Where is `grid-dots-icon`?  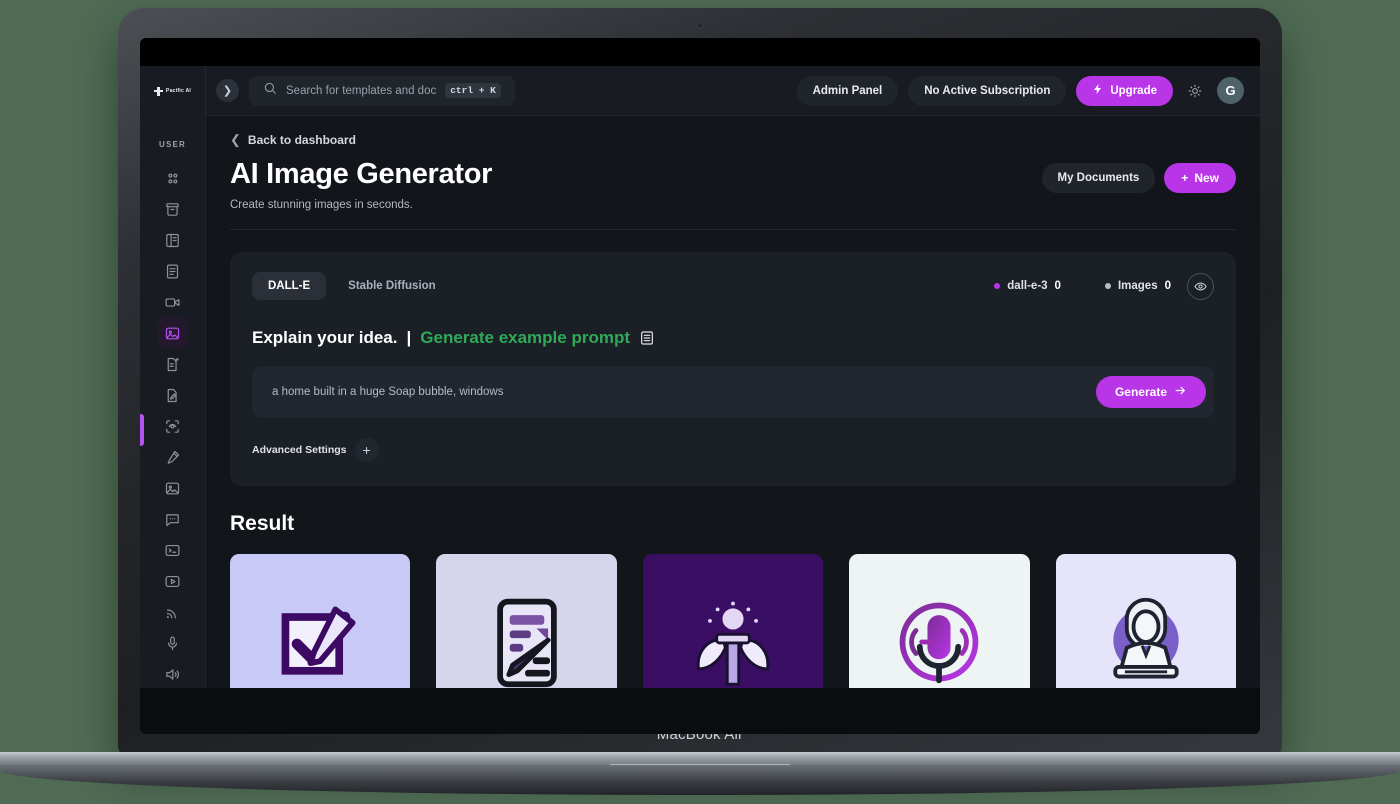 grid-dots-icon is located at coordinates (172, 178).